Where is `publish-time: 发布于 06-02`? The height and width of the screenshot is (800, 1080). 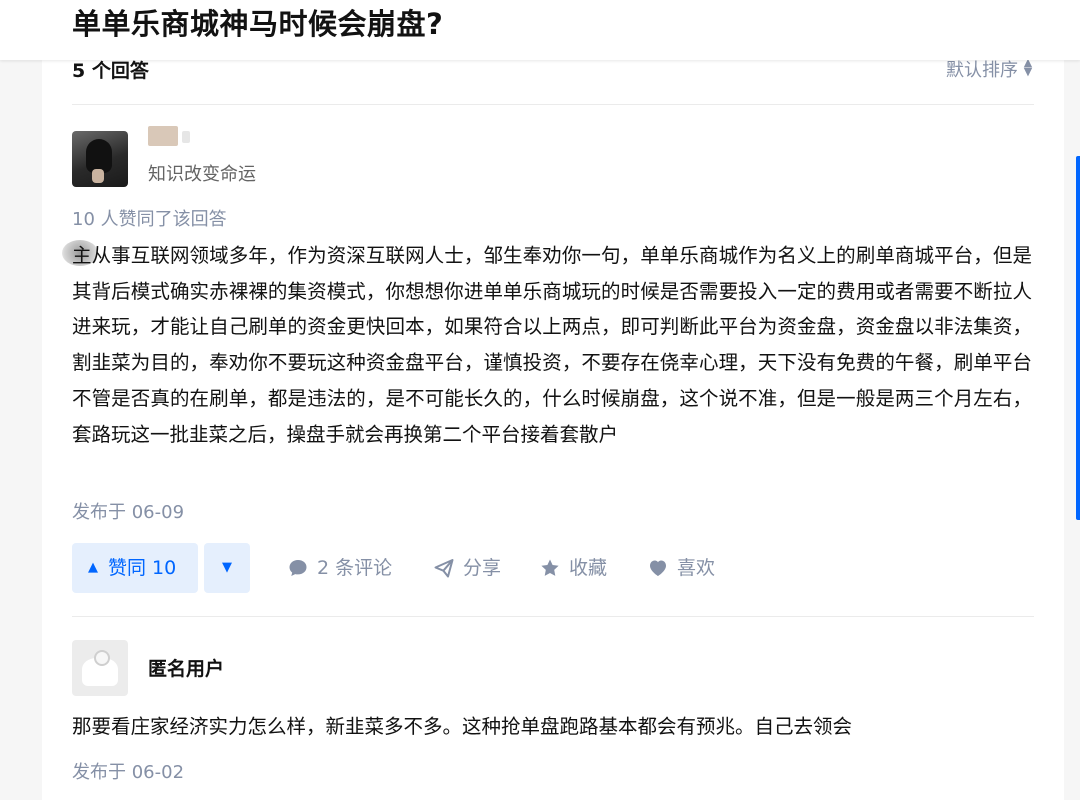 publish-time: 发布于 06-02 is located at coordinates (128, 771).